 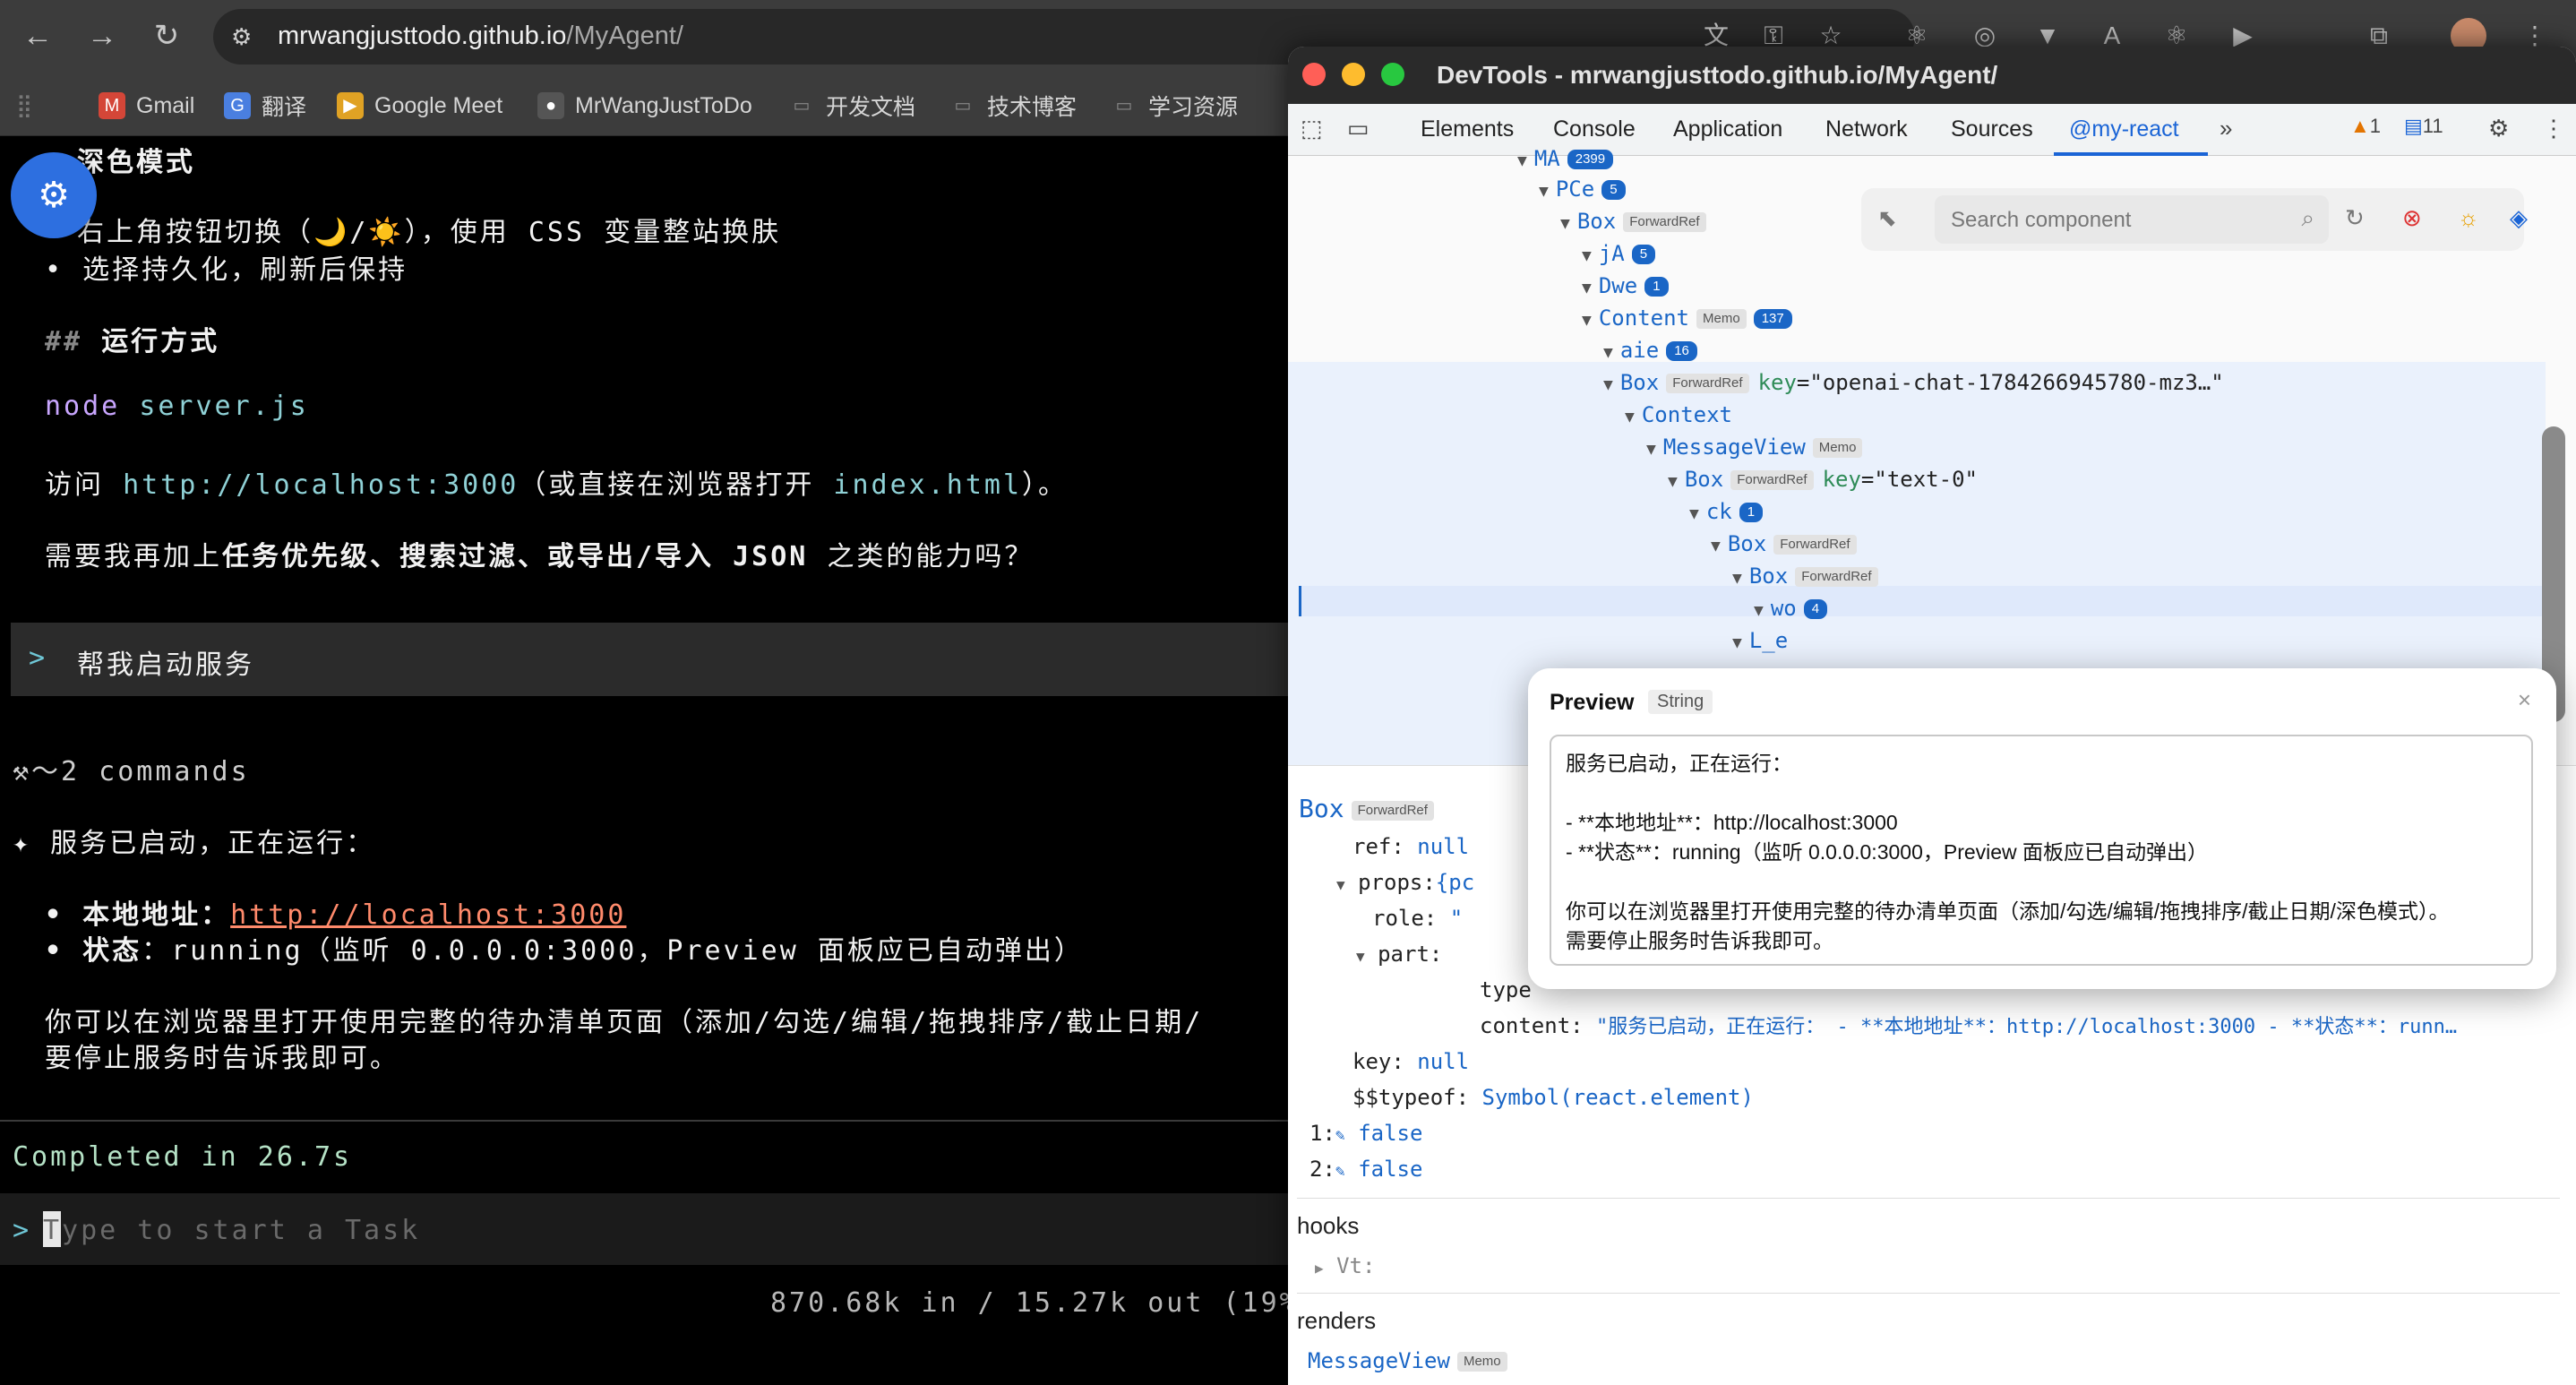 What do you see at coordinates (22, 1230) in the screenshot?
I see `input-prompt: >` at bounding box center [22, 1230].